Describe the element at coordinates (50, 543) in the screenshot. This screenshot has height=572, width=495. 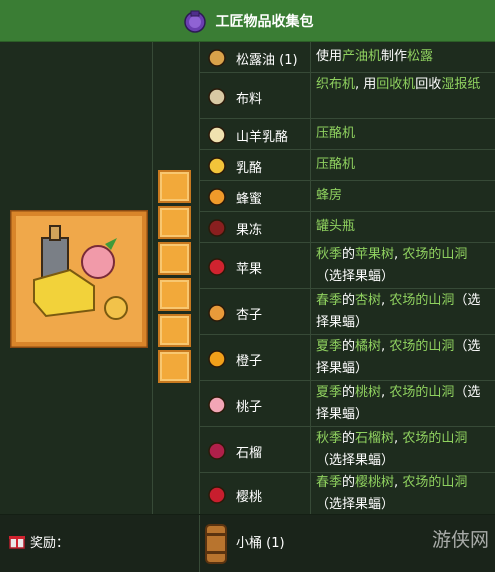
I see `reward-label: 奖励：` at that location.